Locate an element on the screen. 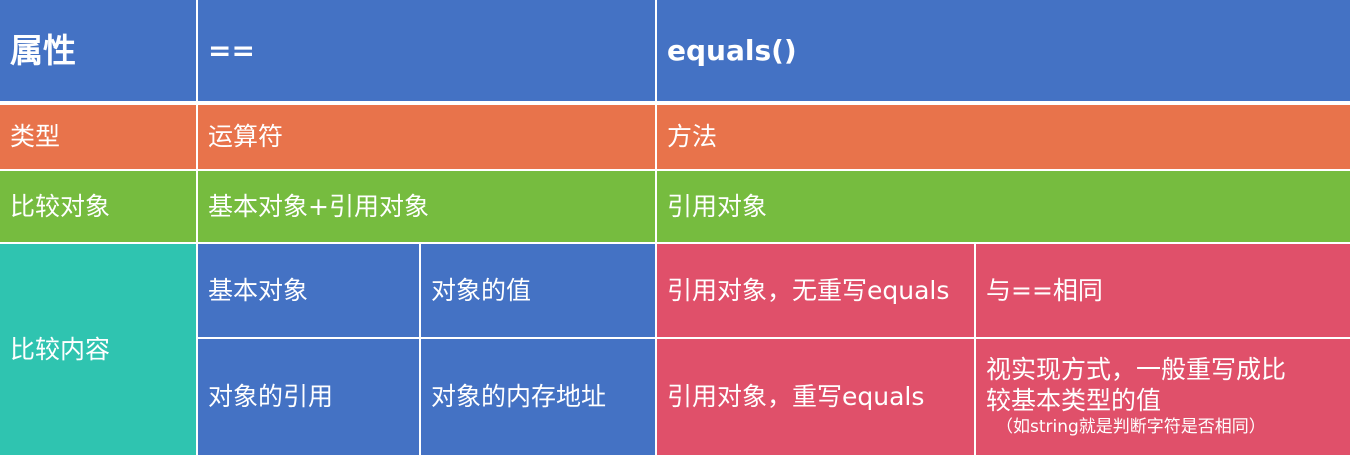  row-type-equals: 方法 is located at coordinates (1003, 137).